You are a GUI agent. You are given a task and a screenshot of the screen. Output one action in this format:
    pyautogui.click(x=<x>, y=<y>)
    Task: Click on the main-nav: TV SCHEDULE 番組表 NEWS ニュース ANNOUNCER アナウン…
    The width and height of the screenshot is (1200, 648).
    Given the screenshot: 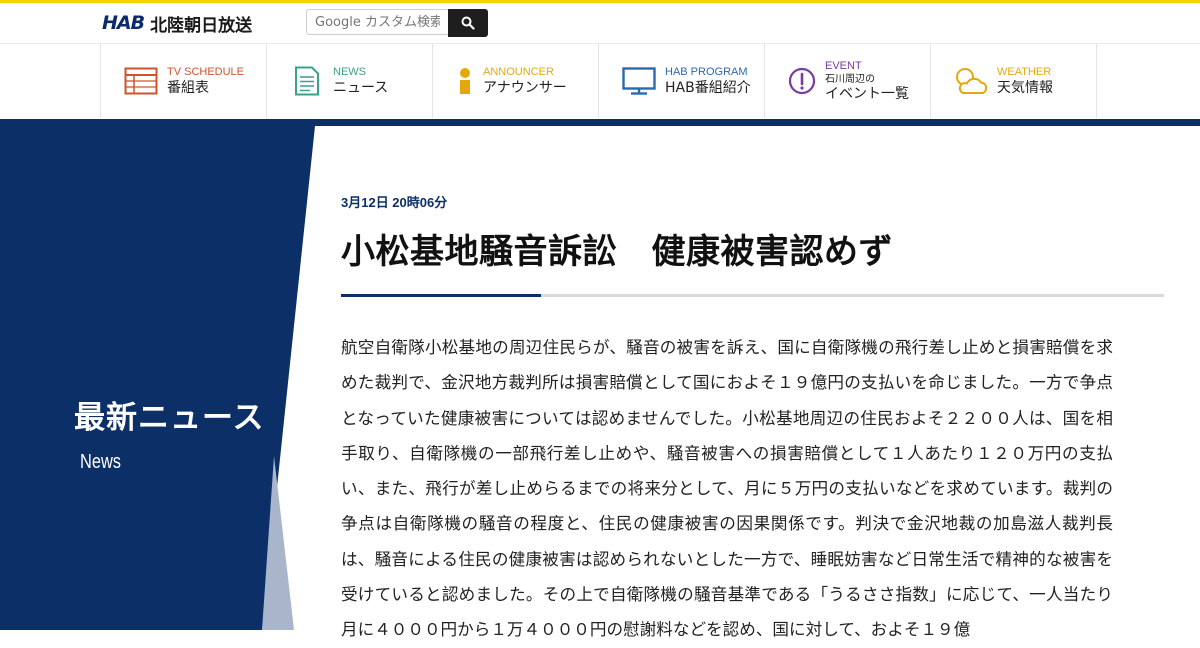 What is the action you would take?
    pyautogui.click(x=600, y=81)
    